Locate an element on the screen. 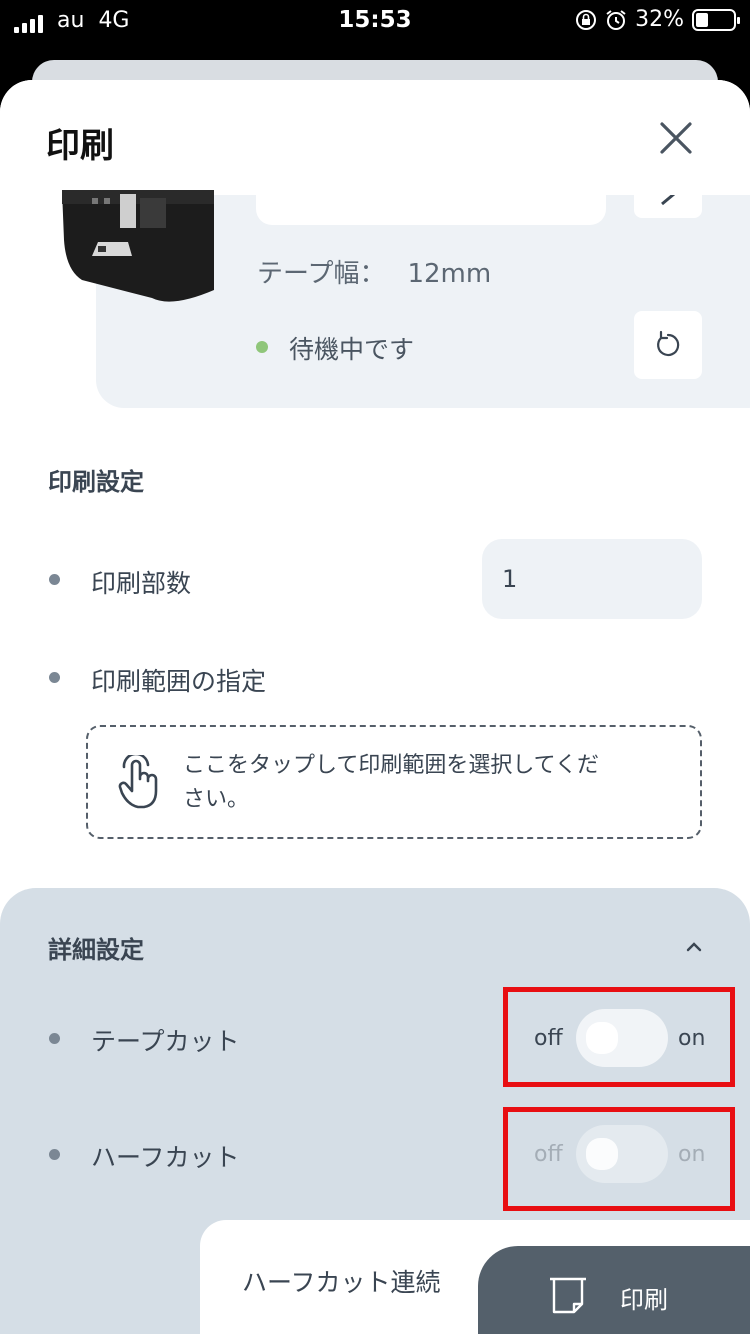 The height and width of the screenshot is (1334, 750). close-button is located at coordinates (676, 138).